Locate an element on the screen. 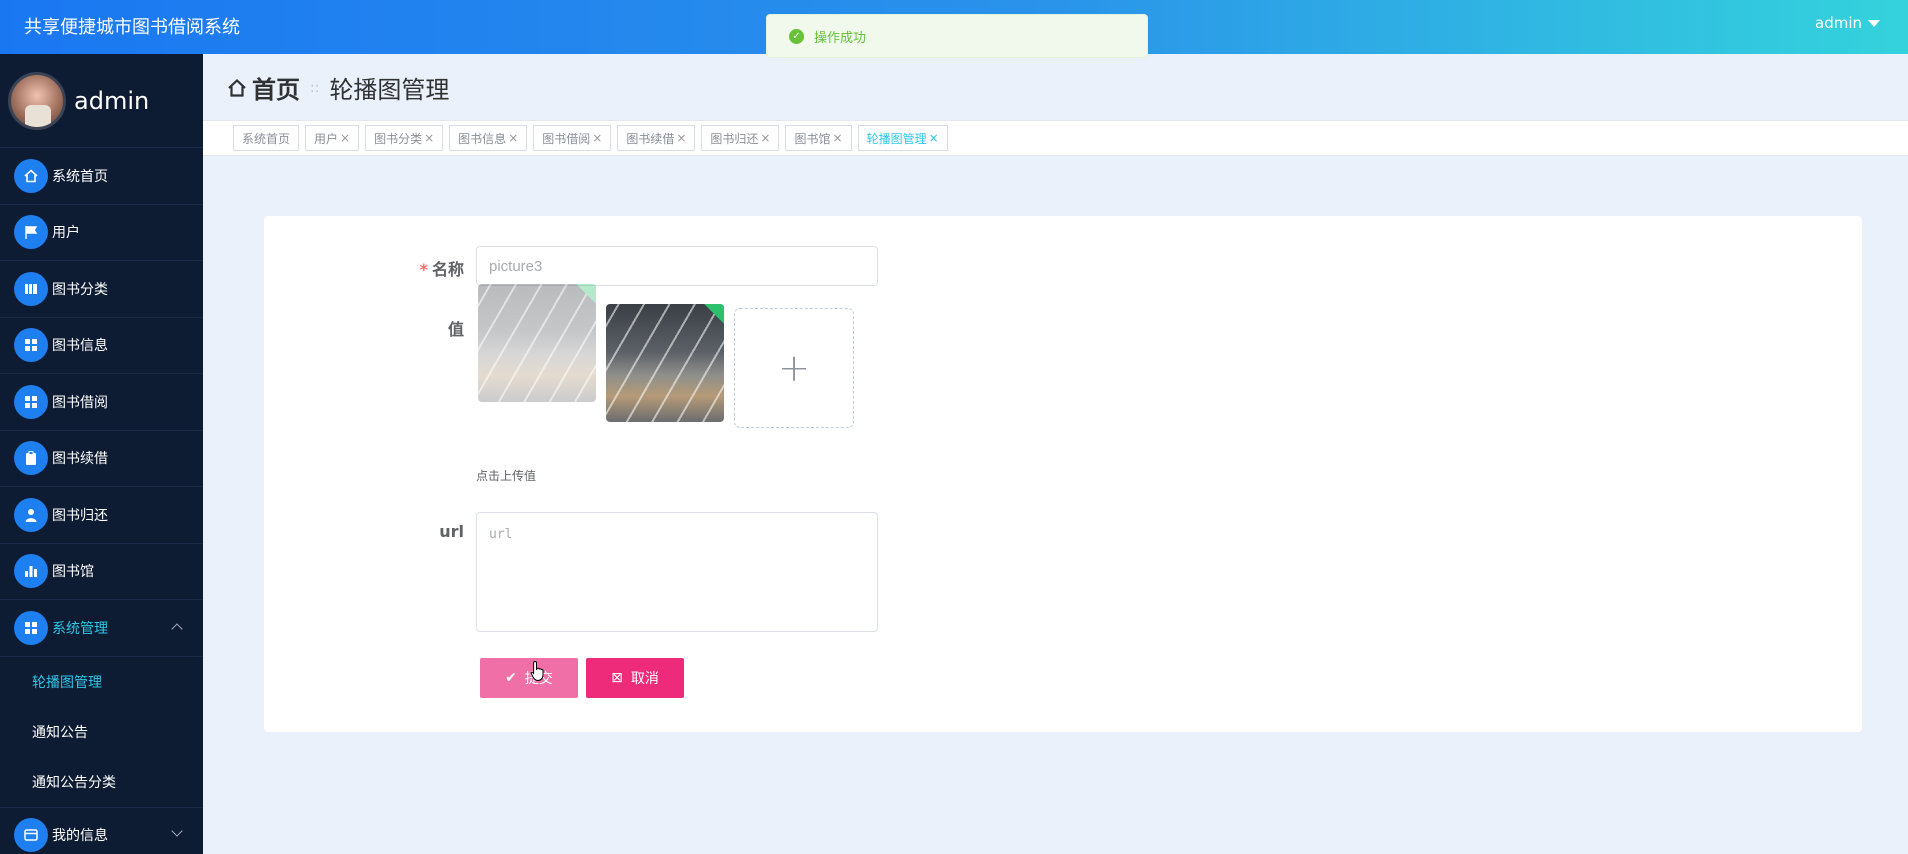 The height and width of the screenshot is (854, 1908). tag-carousel: 轮播图管理 × is located at coordinates (902, 138).